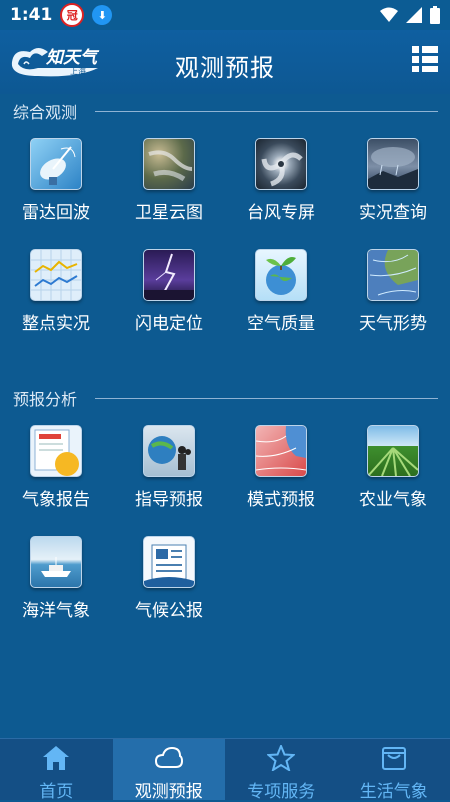  Describe the element at coordinates (414, 15) in the screenshot. I see `cellular-signal-icon` at that location.